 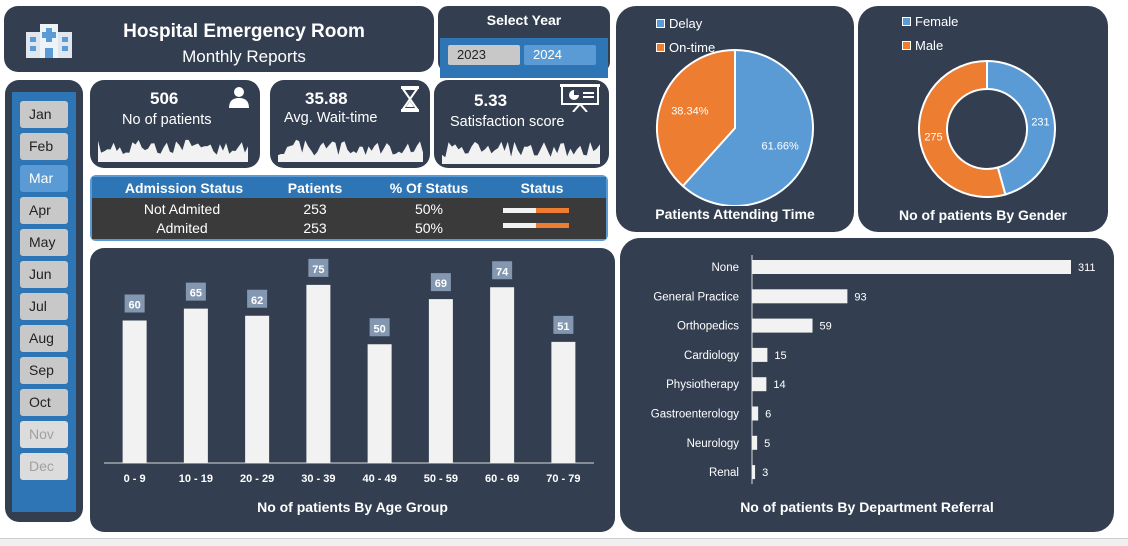 What do you see at coordinates (983, 215) in the screenshot?
I see `donut-chart-title: No of patients By Gender` at bounding box center [983, 215].